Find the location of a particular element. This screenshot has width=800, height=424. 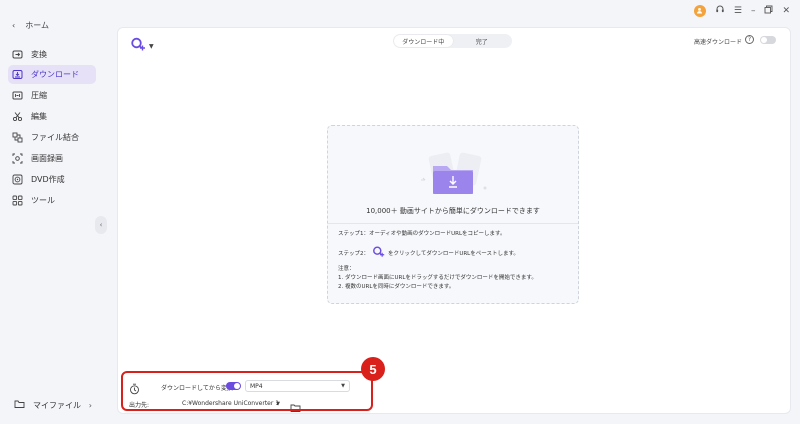

convert-icon is located at coordinates (17, 54).